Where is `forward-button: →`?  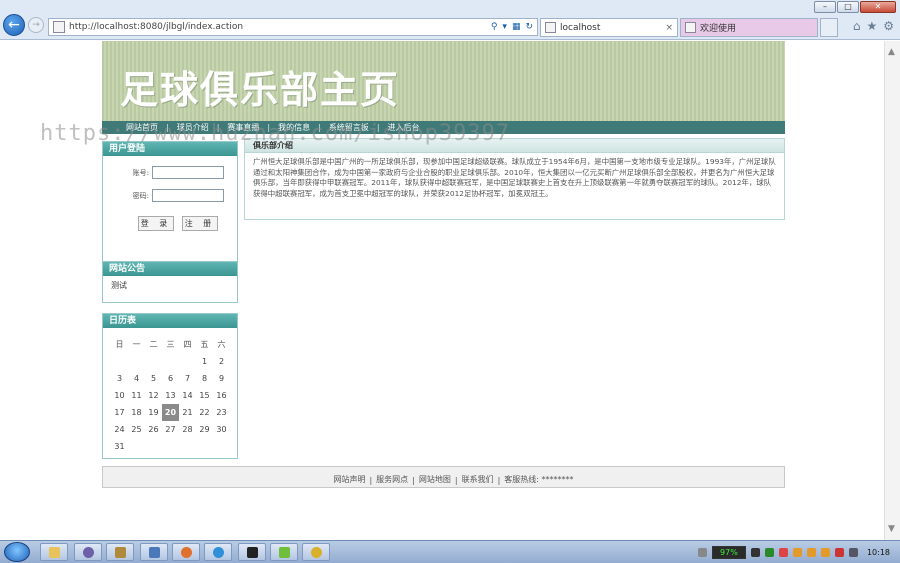
forward-button: → is located at coordinates (36, 25).